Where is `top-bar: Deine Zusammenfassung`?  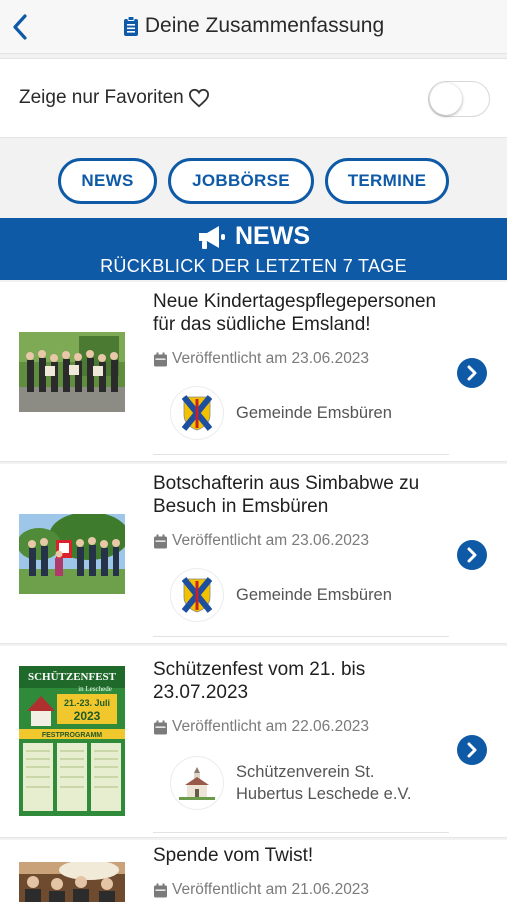
top-bar: Deine Zusammenfassung is located at coordinates (253, 27).